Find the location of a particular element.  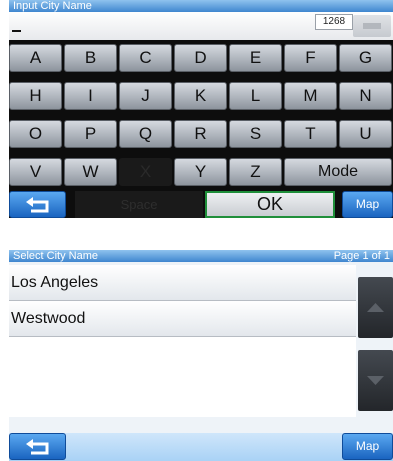

key-i: I is located at coordinates (90, 96).